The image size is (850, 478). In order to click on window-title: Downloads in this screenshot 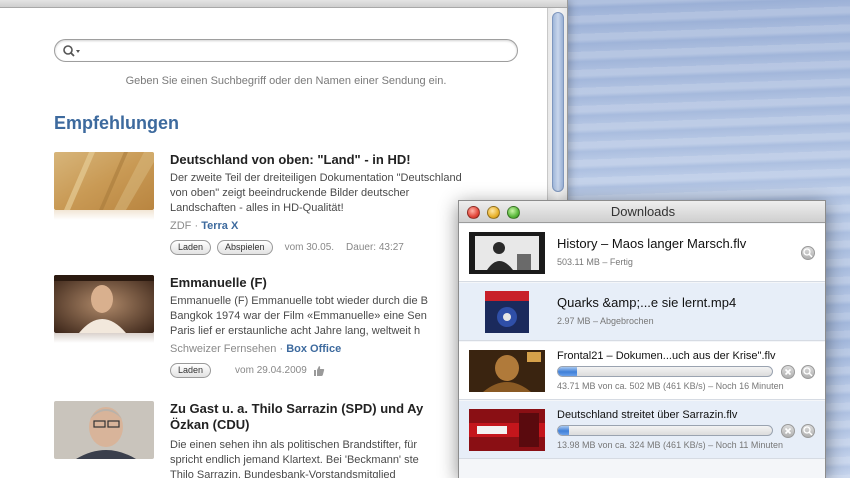, I will do `click(643, 211)`.